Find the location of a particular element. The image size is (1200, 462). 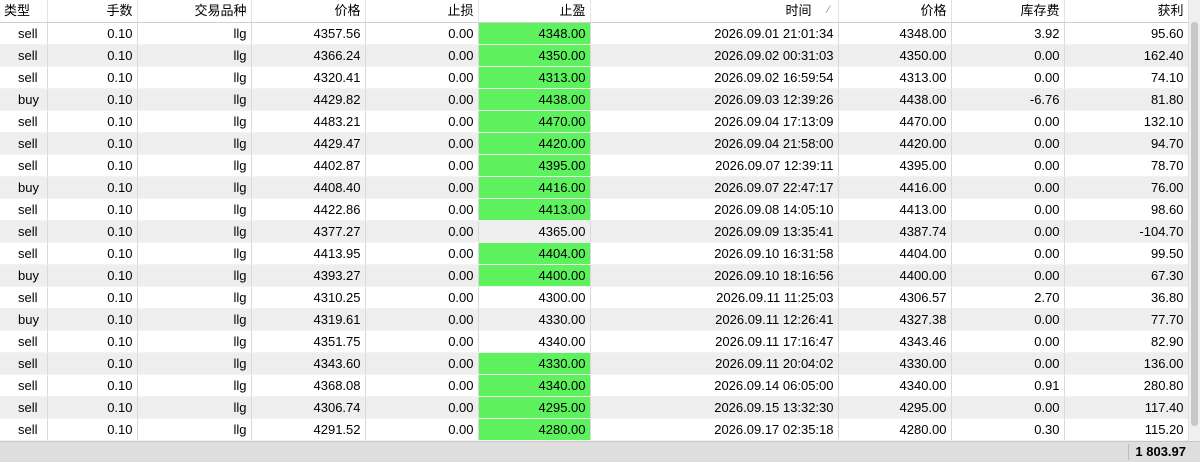

cell-profit: 162.40 is located at coordinates (1126, 55).